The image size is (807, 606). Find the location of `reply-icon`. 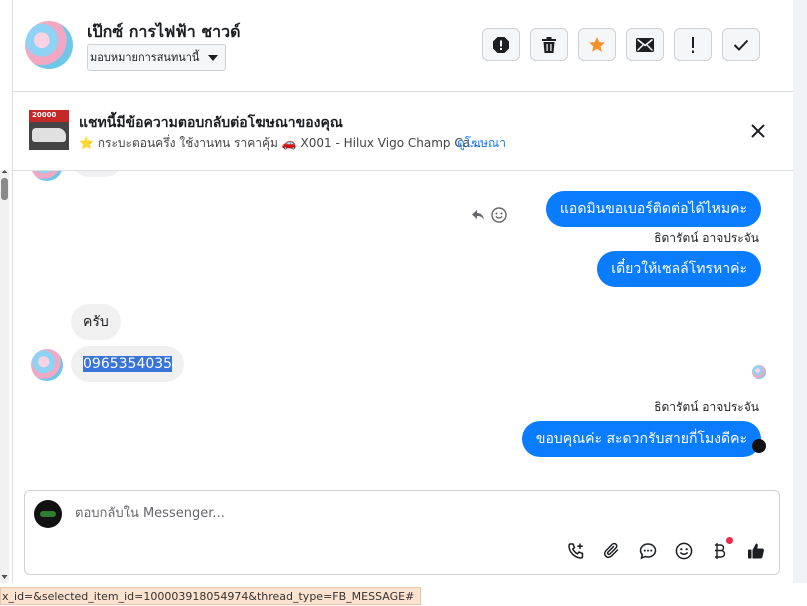

reply-icon is located at coordinates (478, 215).